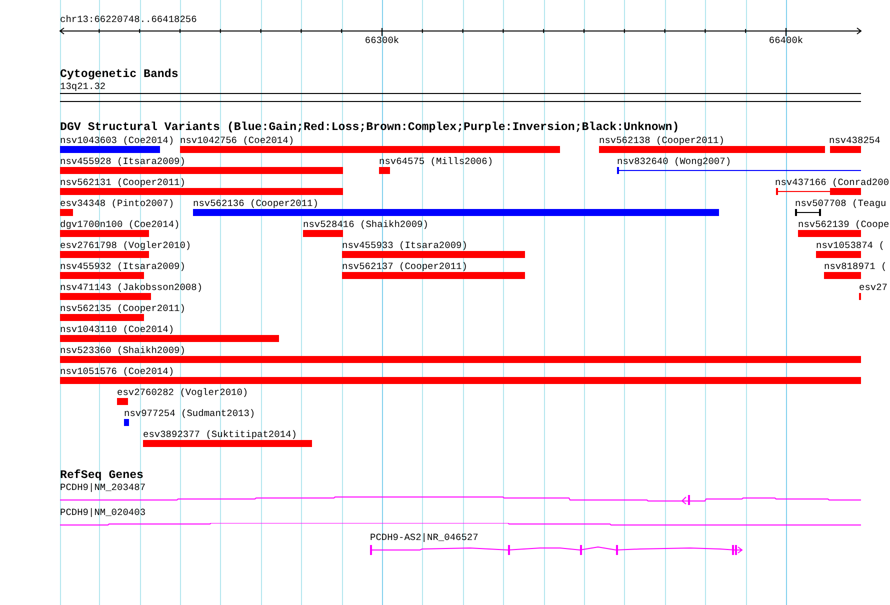 The image size is (890, 605). Describe the element at coordinates (840, 203) in the screenshot. I see `variant-label: nsv507708 (Teagu` at that location.